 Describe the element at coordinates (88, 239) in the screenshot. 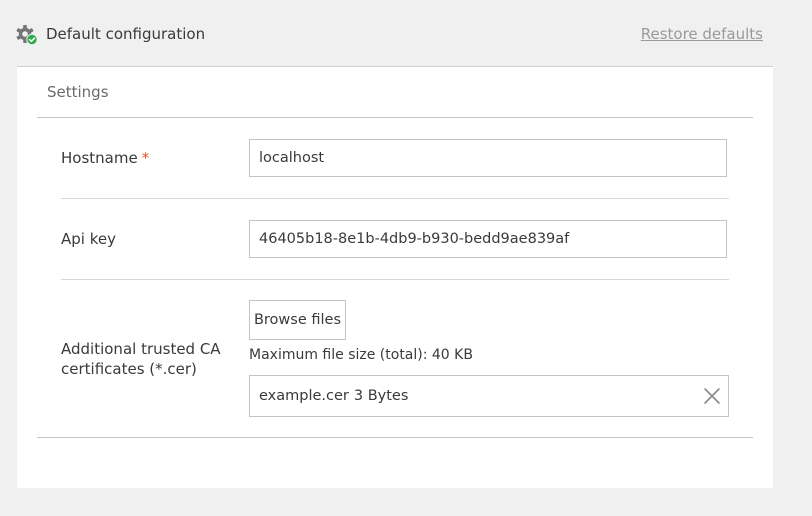

I see `api-key-label: Api key` at that location.